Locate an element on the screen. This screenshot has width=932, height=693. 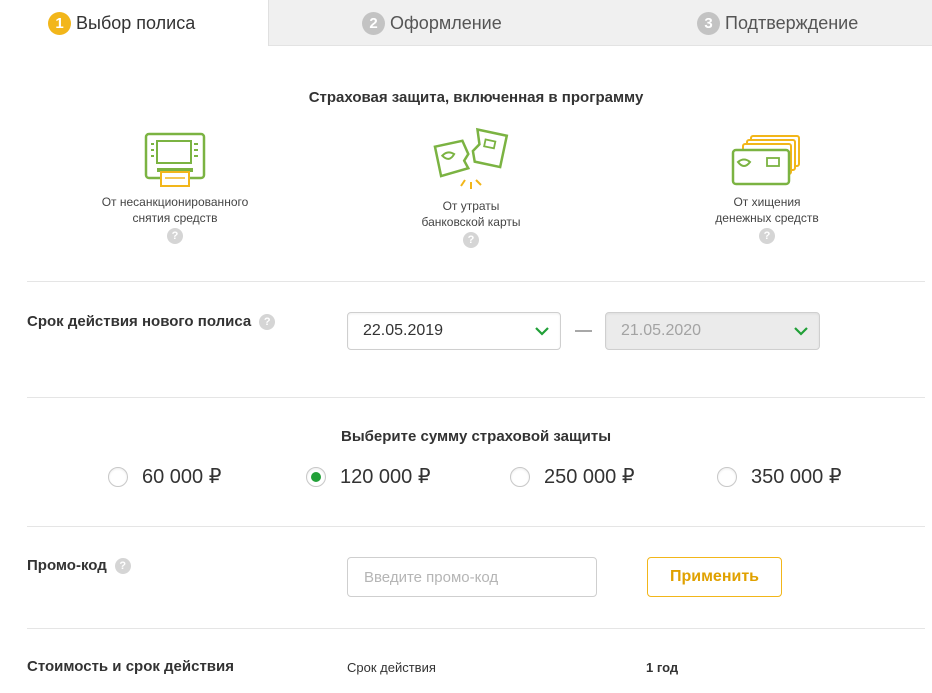
step-number-2: 2 is located at coordinates (373, 23).